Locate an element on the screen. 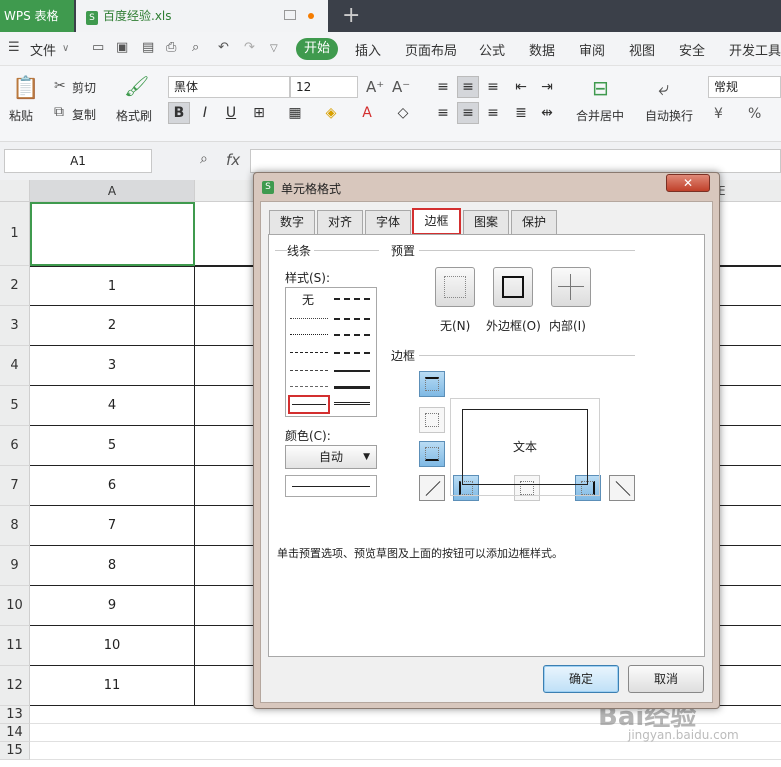  preview-icon: ⌕ is located at coordinates (195, 47).